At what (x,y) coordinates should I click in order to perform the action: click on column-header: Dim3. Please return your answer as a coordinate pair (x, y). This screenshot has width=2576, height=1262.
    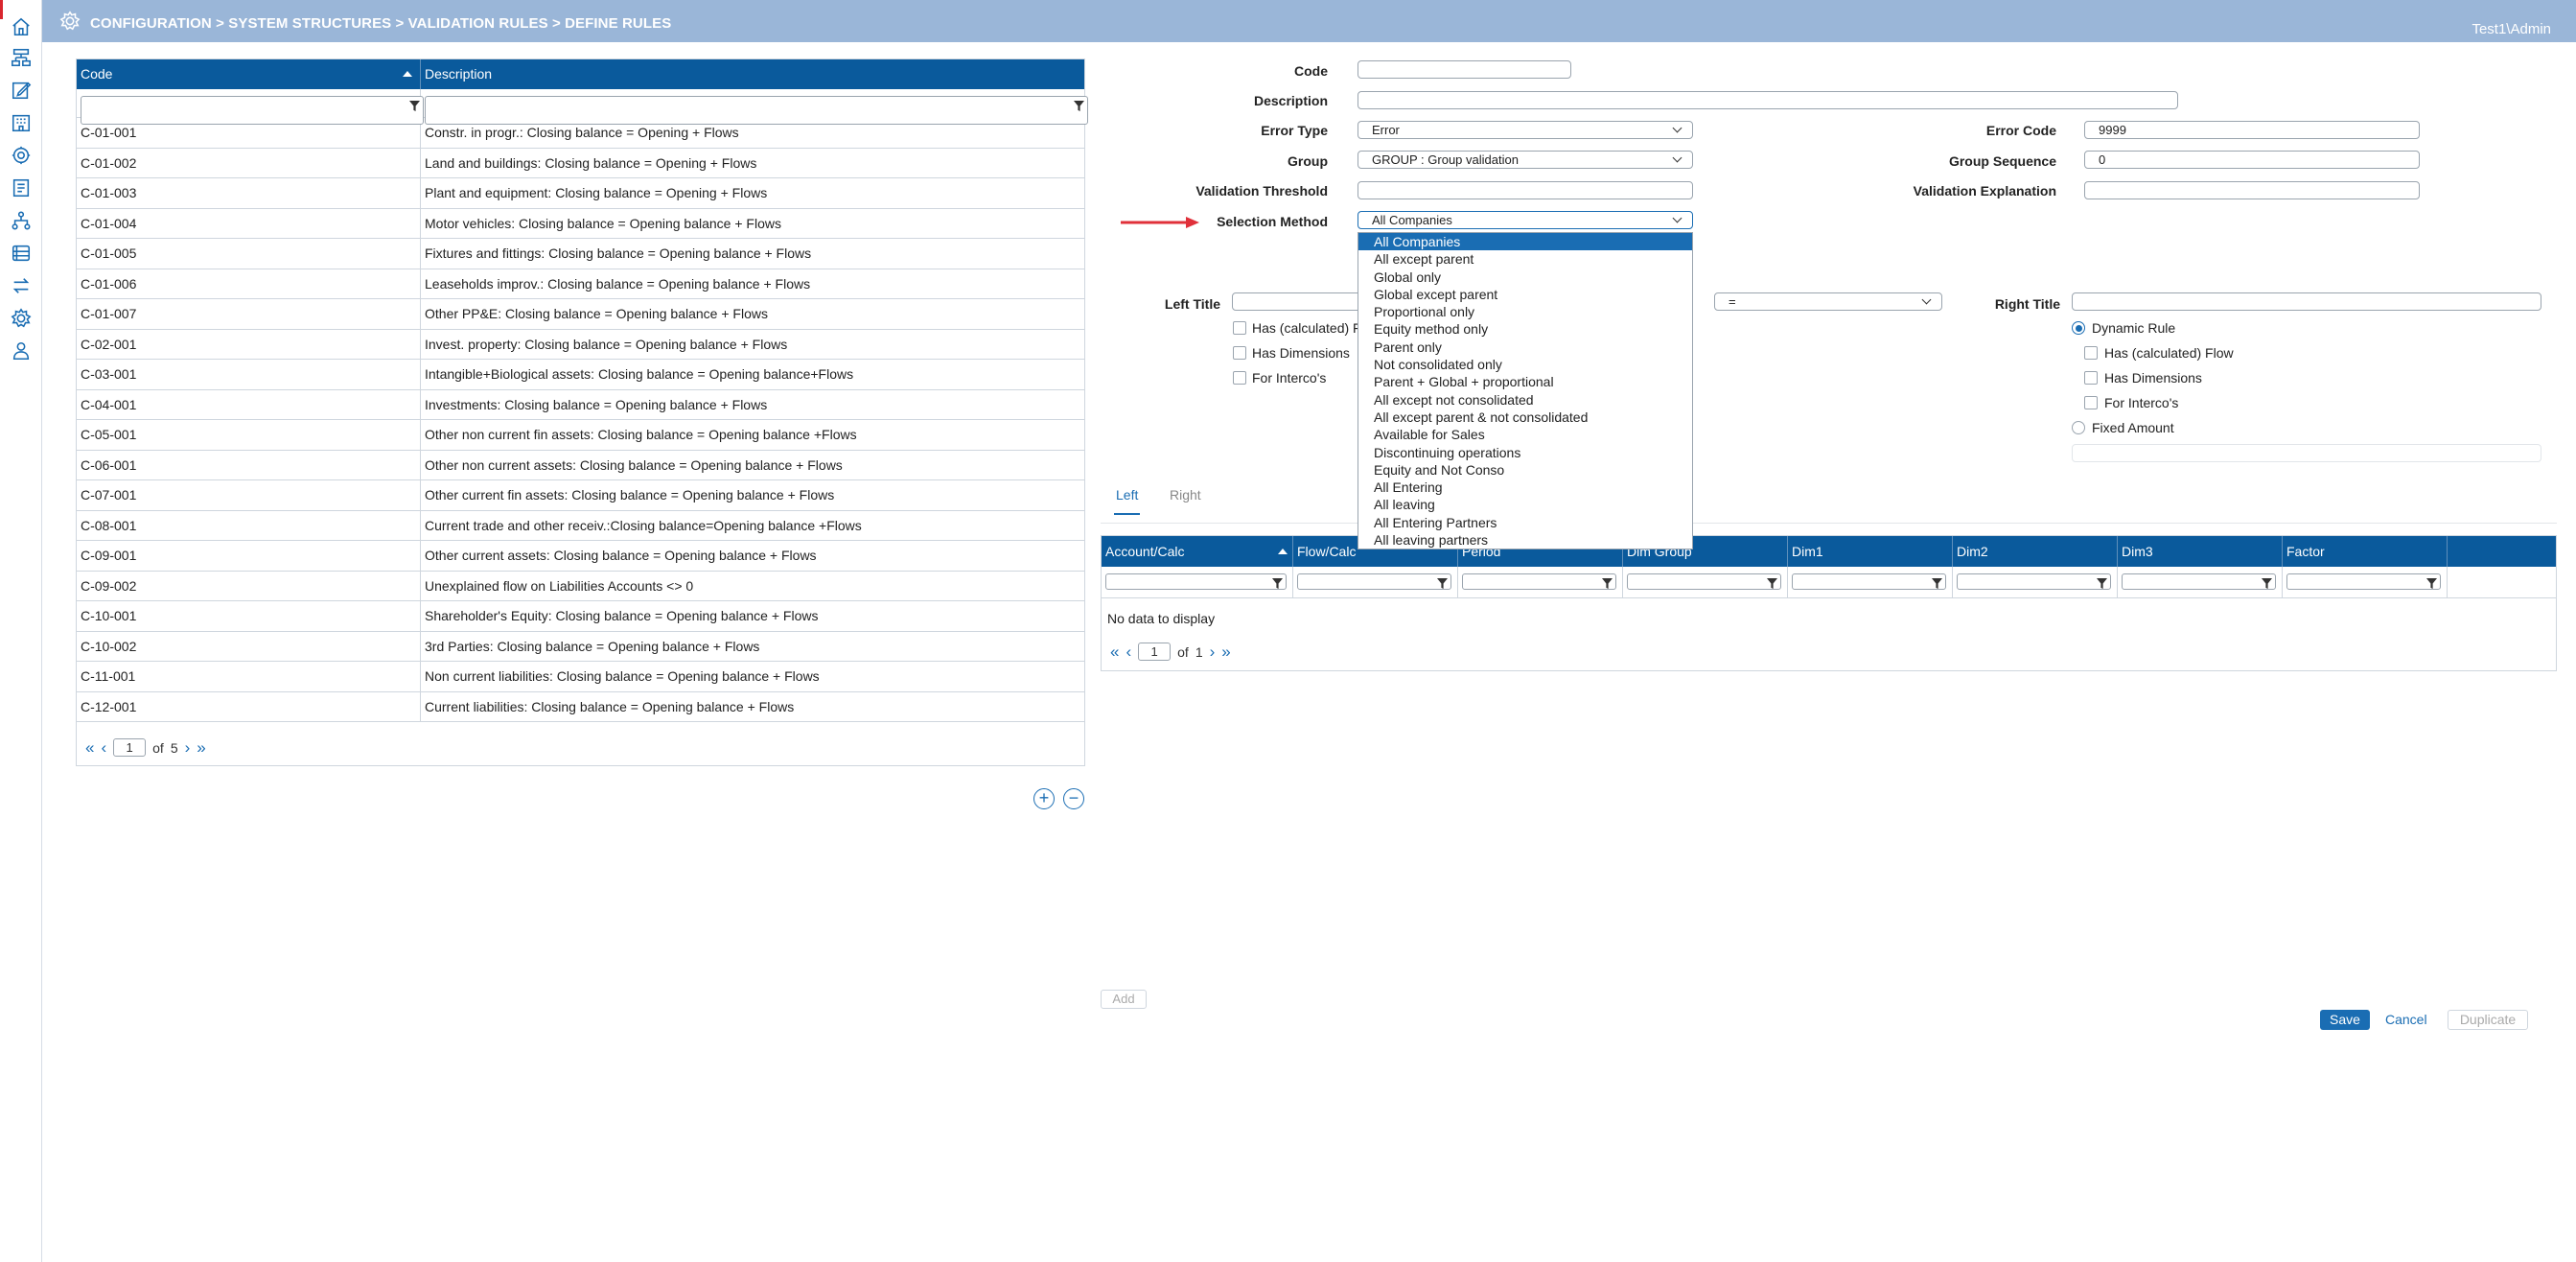
    Looking at the image, I should click on (2200, 551).